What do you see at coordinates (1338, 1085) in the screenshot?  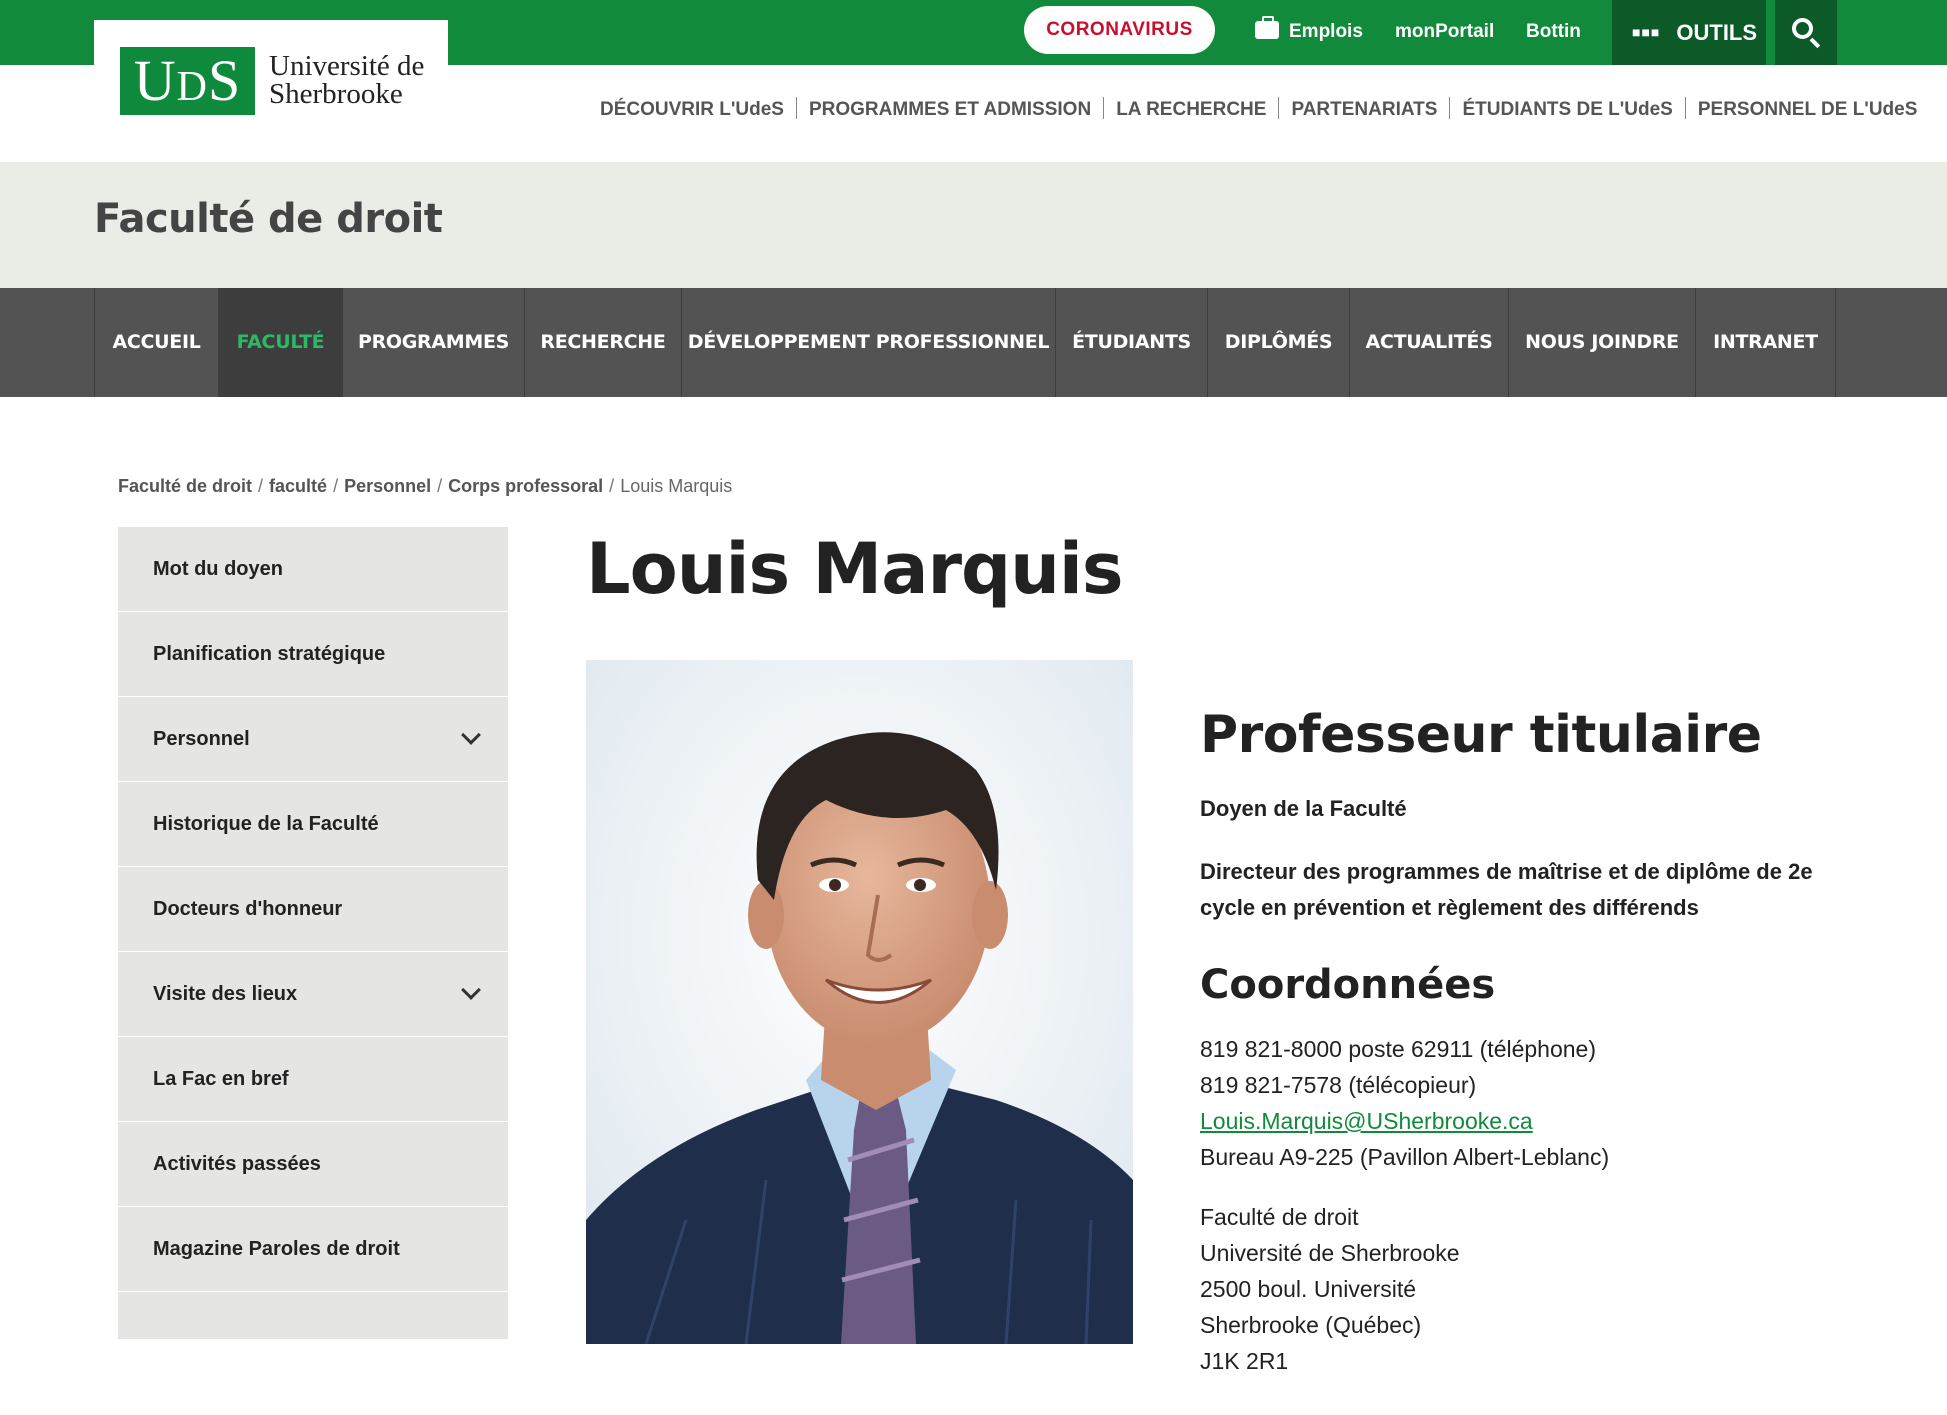 I see `fax-number: 819 821-7578 (télécopieur)` at bounding box center [1338, 1085].